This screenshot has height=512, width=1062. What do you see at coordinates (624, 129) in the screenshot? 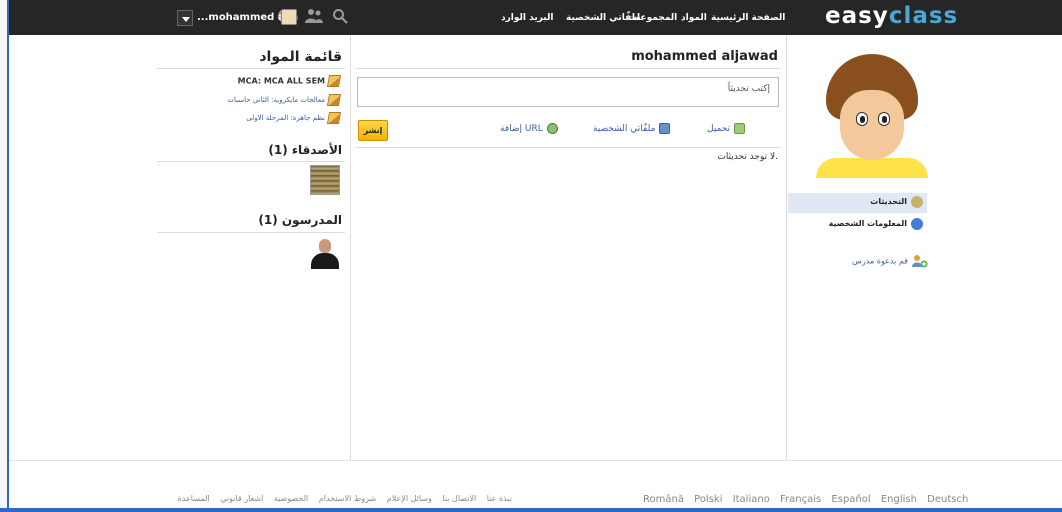
I see `my-files-label: ملفّاتي الشخصية` at bounding box center [624, 129].